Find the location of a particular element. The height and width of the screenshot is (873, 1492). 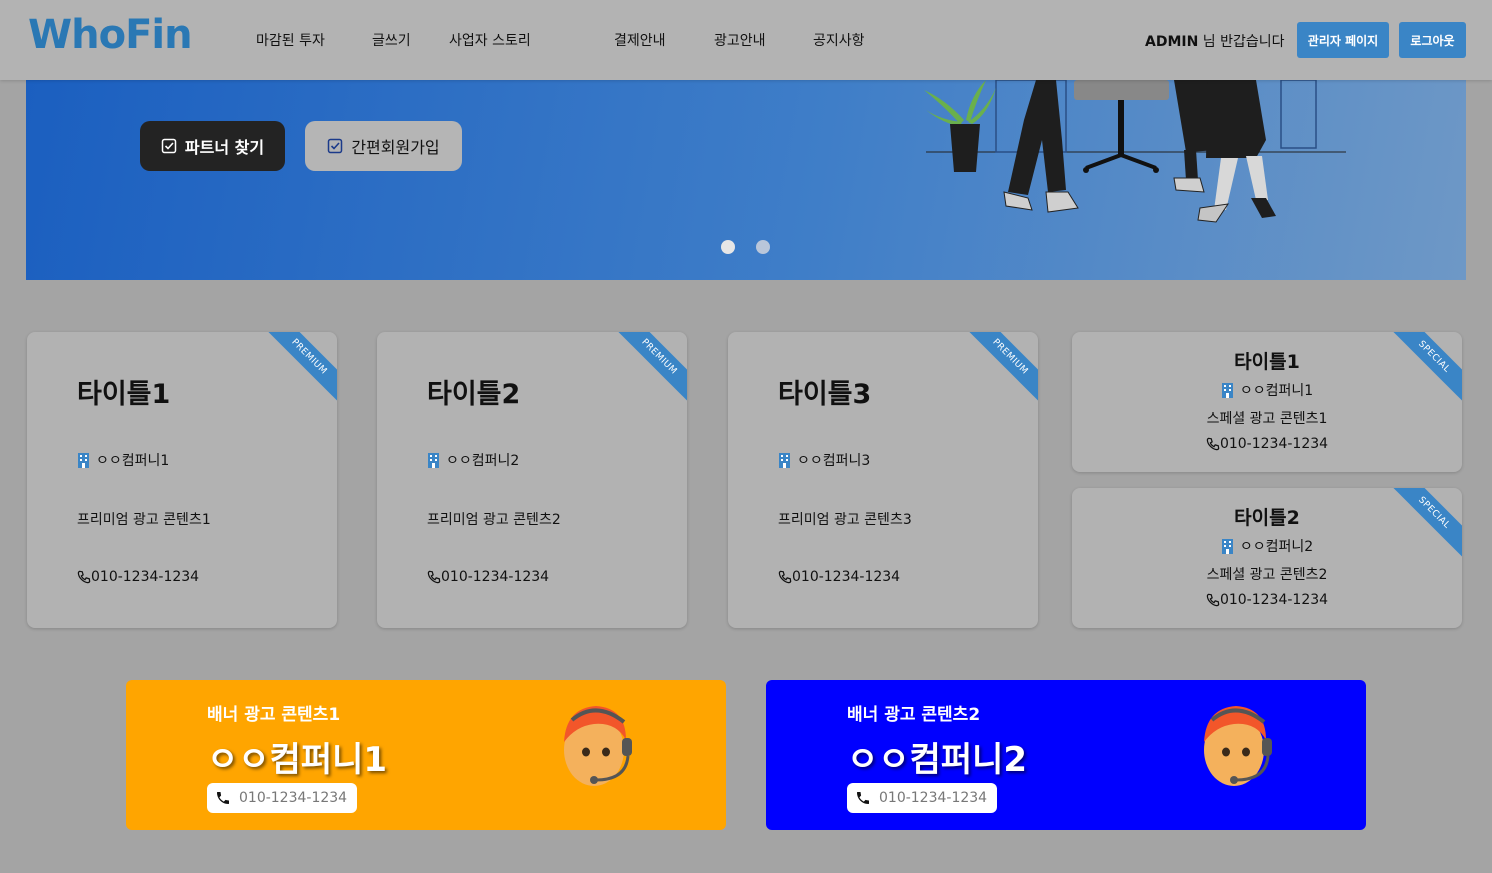

nav-business-story: 사업자 스토리 is located at coordinates (490, 40).